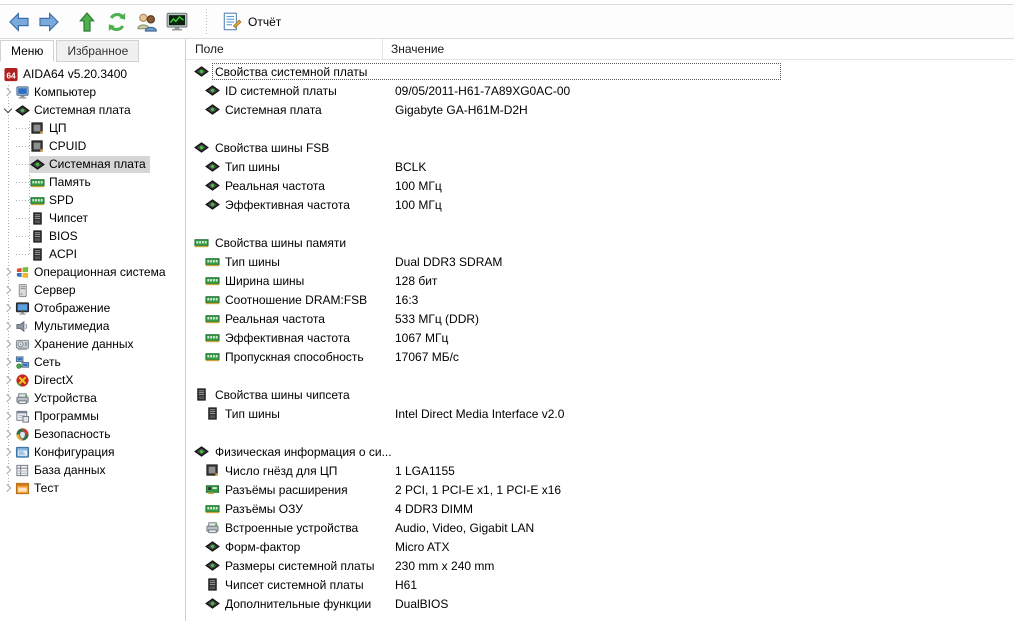 This screenshot has height=621, width=1014. Describe the element at coordinates (62, 182) in the screenshot. I see `tree-item-content: Память` at that location.